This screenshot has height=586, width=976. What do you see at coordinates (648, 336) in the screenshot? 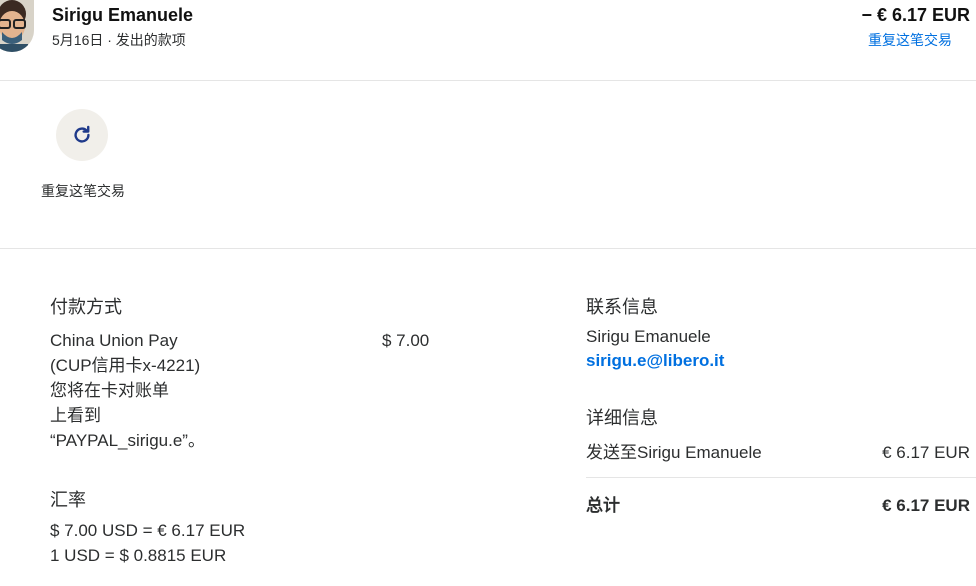
I see `contact-name: Sirigu Emanuele` at bounding box center [648, 336].